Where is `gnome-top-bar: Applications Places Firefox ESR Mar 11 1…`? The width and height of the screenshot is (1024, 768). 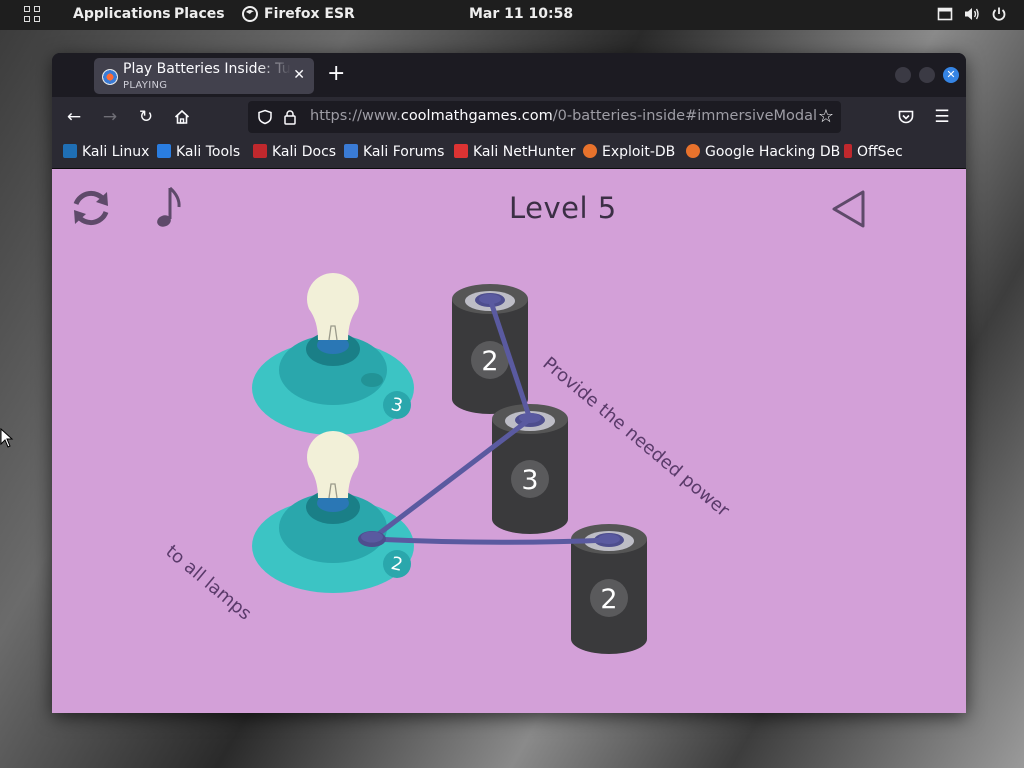 gnome-top-bar: Applications Places Firefox ESR Mar 11 1… is located at coordinates (512, 15).